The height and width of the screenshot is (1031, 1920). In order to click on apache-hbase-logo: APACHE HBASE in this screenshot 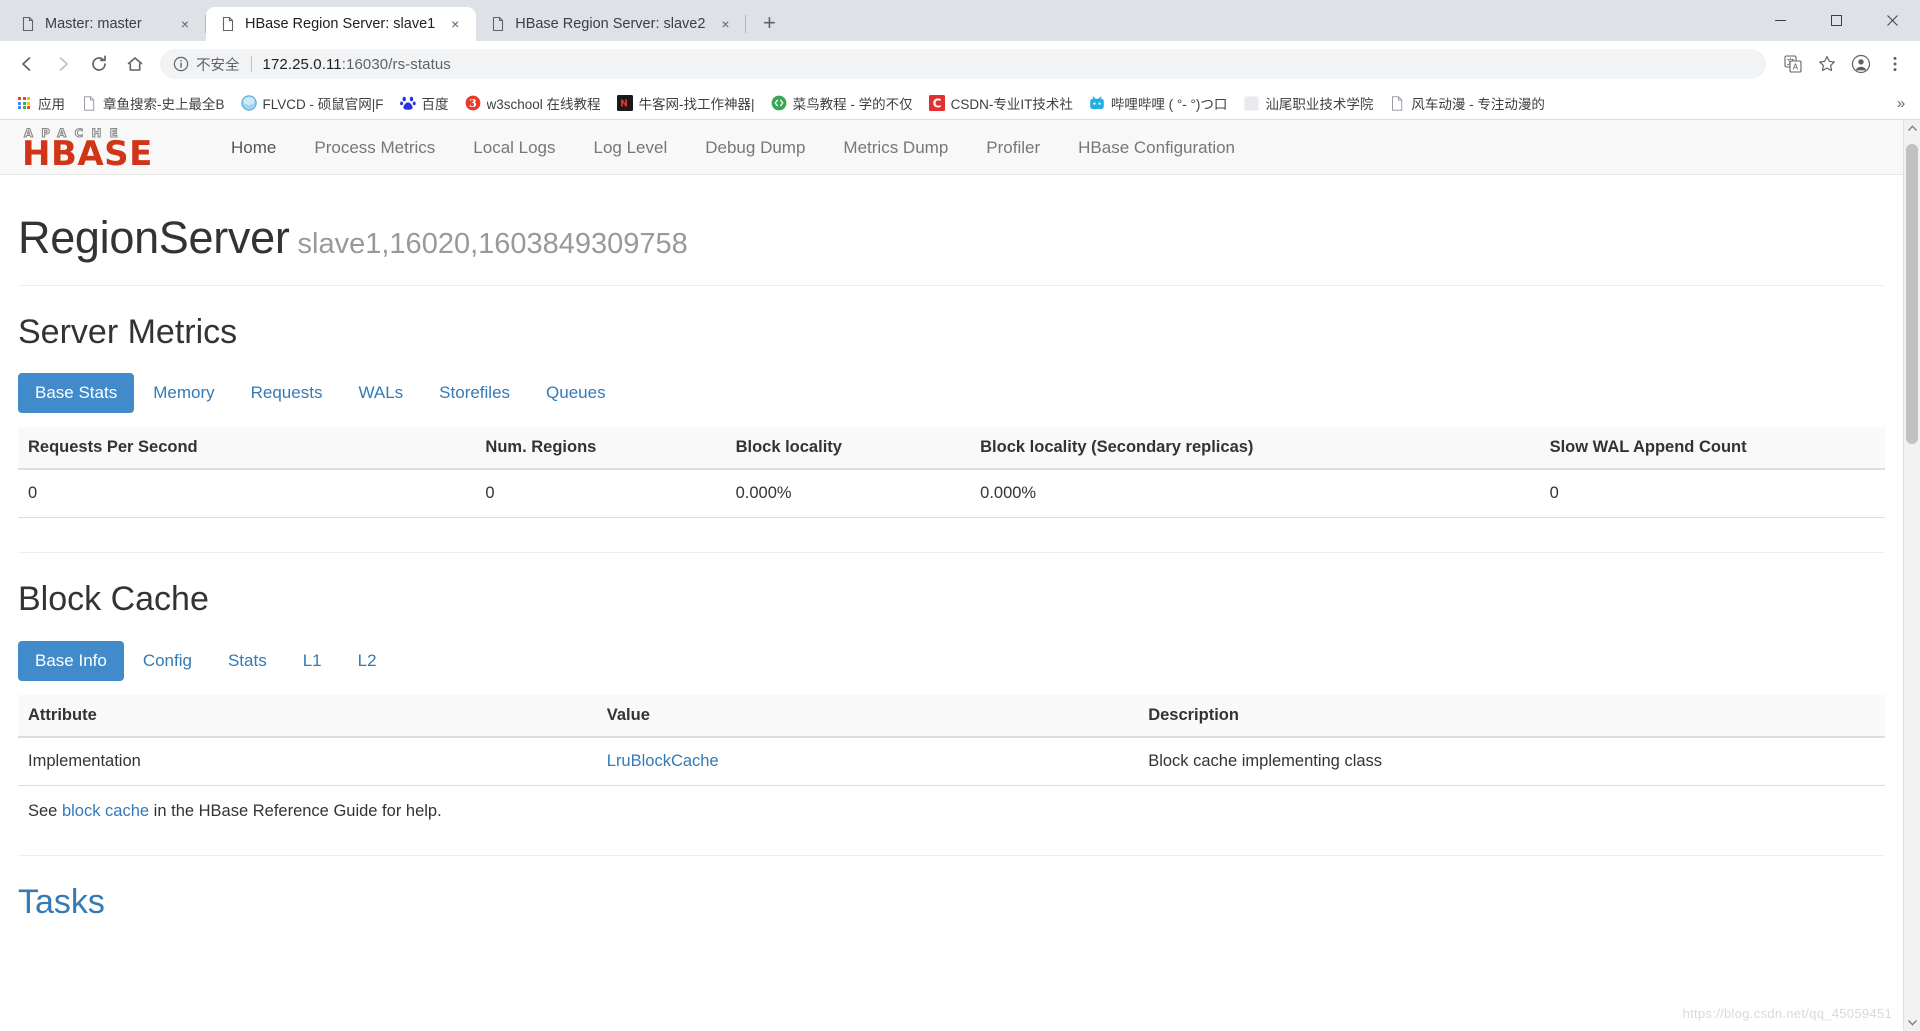, I will do `click(111, 147)`.